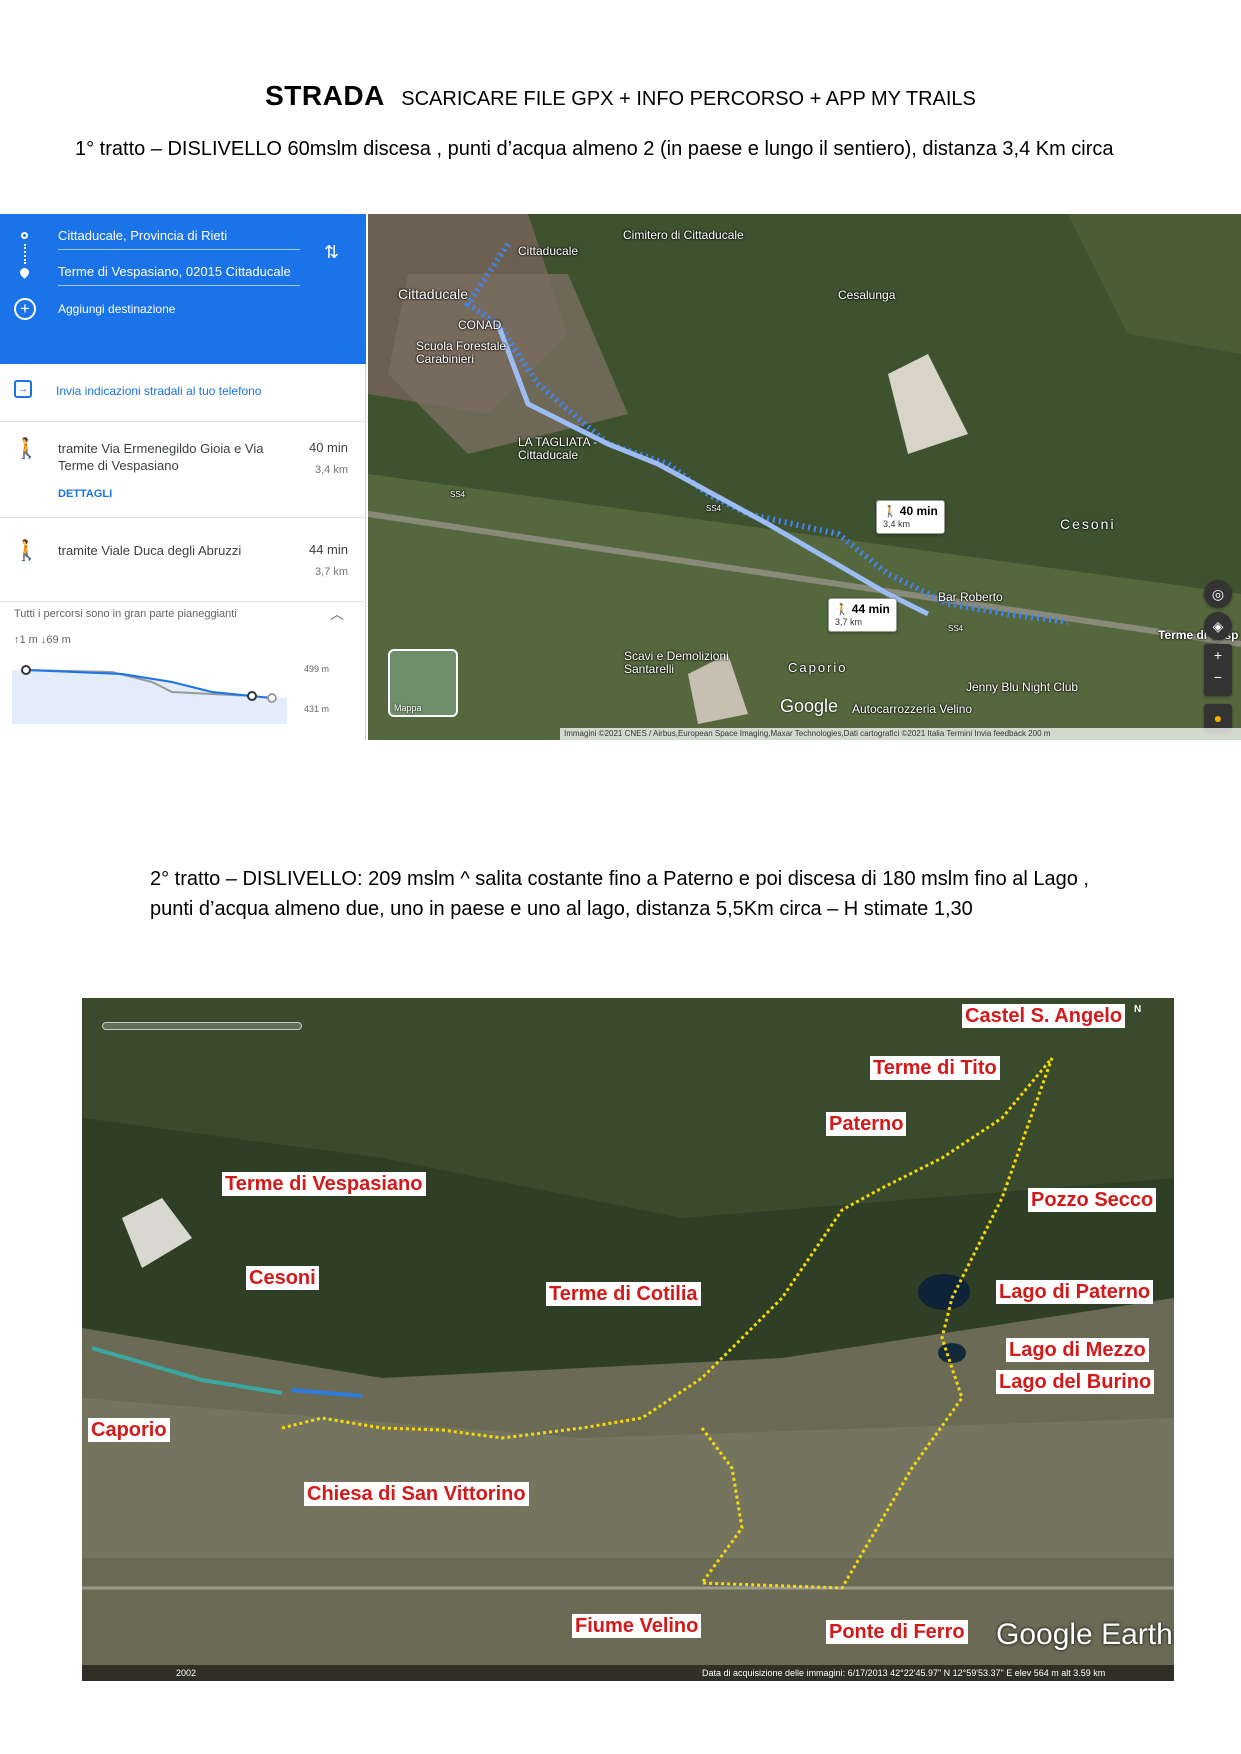  Describe the element at coordinates (1218, 594) in the screenshot. I see `globe-icon: ◎` at that location.